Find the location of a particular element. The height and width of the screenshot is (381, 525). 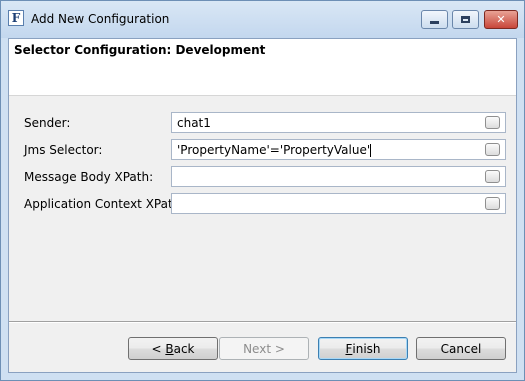

footer-divider is located at coordinates (262, 322).